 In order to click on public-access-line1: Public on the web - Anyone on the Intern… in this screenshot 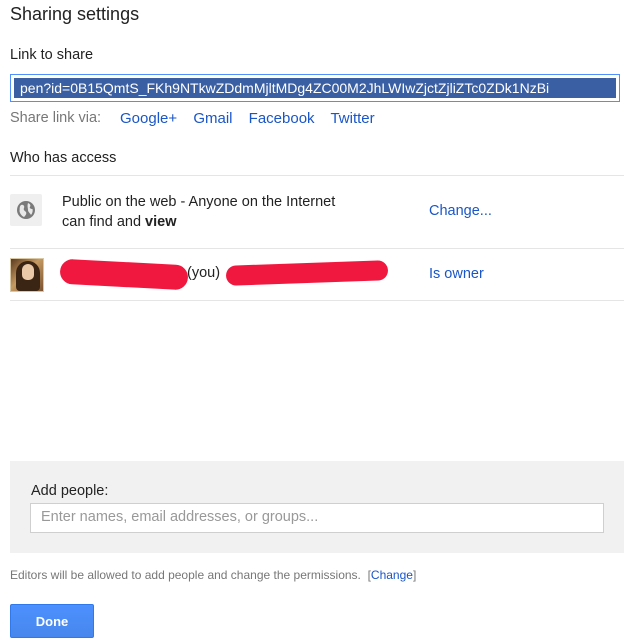, I will do `click(199, 202)`.